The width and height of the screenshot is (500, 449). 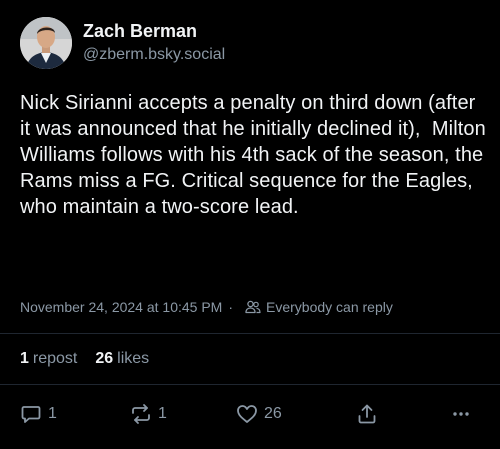 I want to click on avatar-image, so click(x=46, y=43).